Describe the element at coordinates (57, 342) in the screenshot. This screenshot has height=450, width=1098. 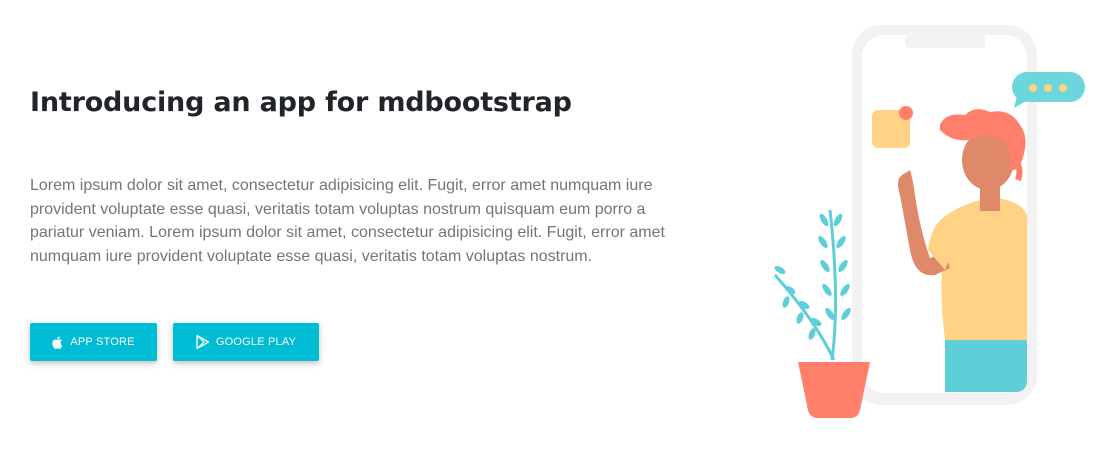
I see `apple-icon` at that location.